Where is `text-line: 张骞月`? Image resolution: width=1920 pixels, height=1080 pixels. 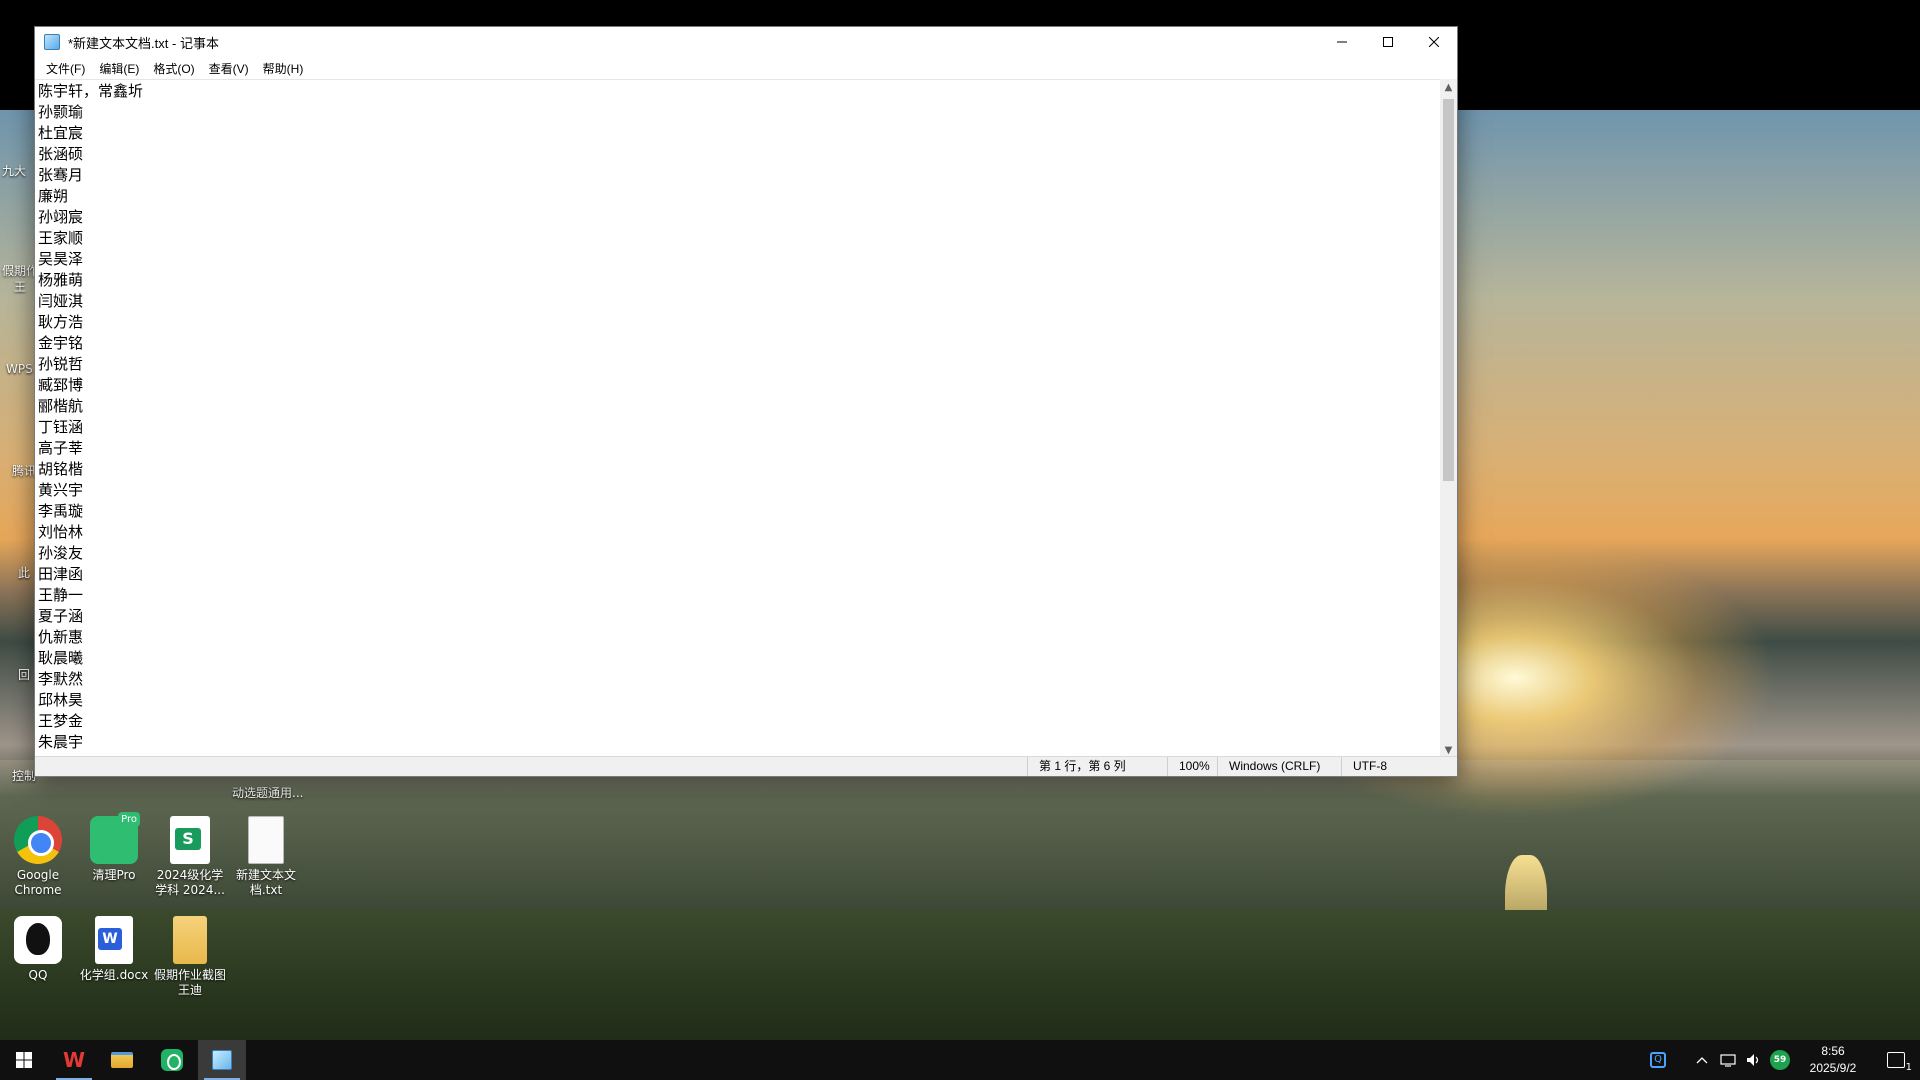 text-line: 张骞月 is located at coordinates (61, 175).